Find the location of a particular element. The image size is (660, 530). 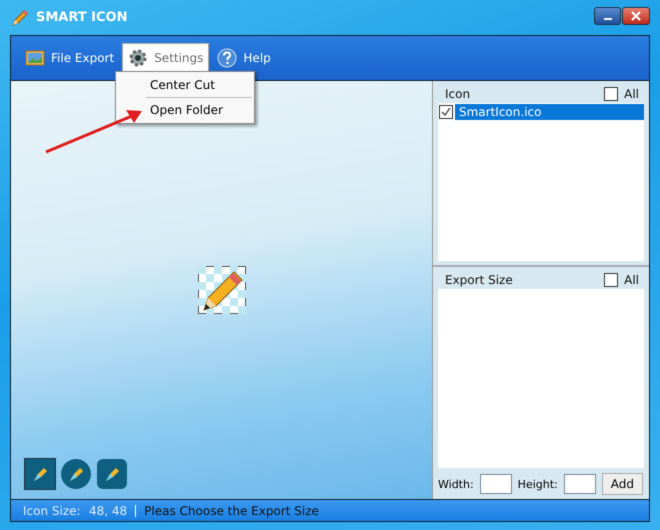

width-input is located at coordinates (496, 484).